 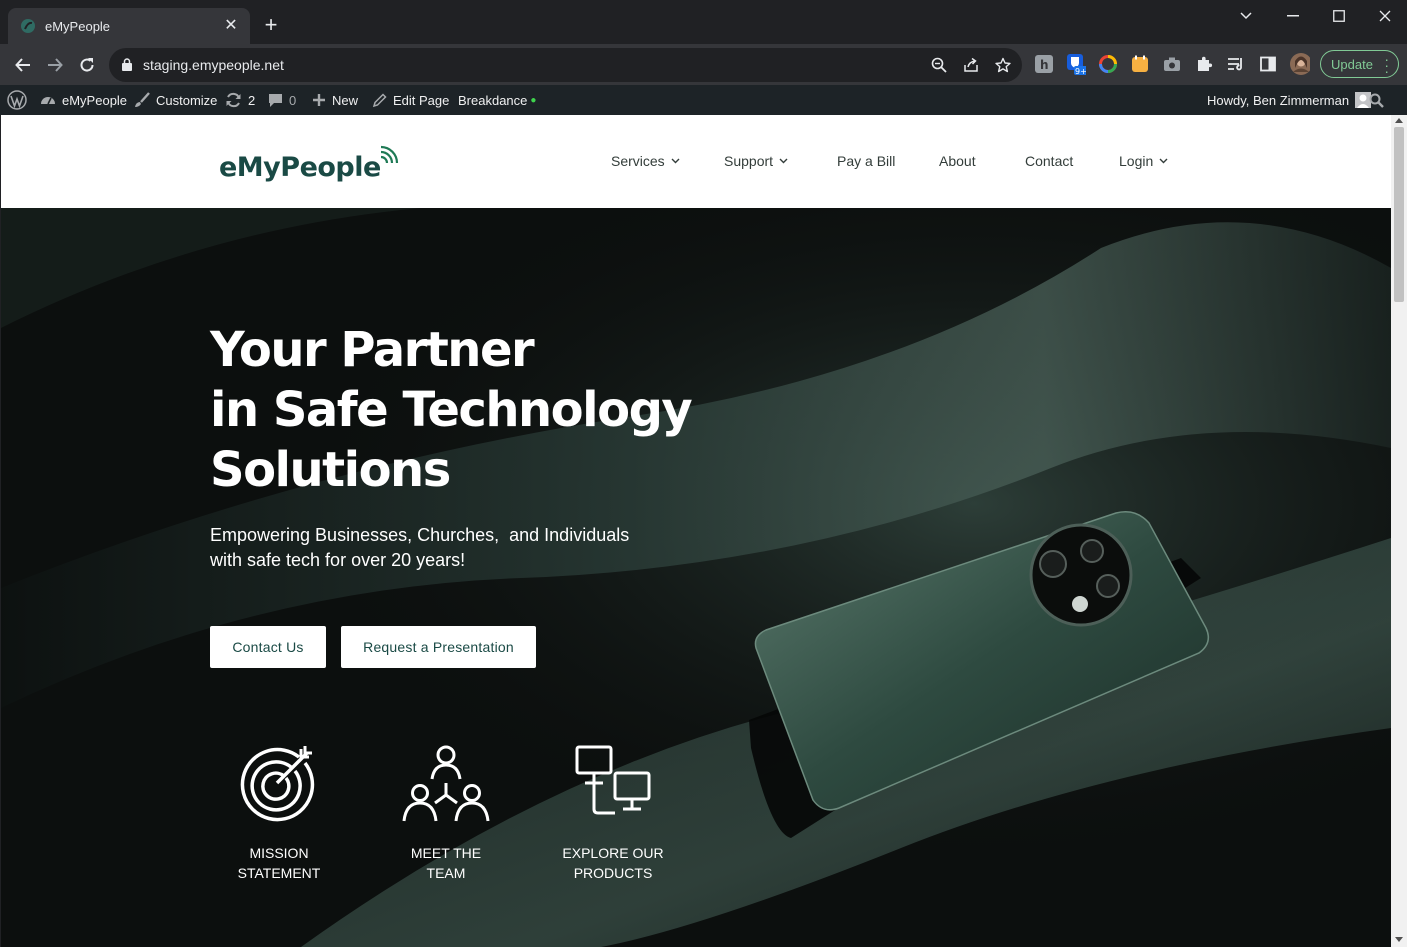 What do you see at coordinates (1352, 64) in the screenshot?
I see `update-label: Update` at bounding box center [1352, 64].